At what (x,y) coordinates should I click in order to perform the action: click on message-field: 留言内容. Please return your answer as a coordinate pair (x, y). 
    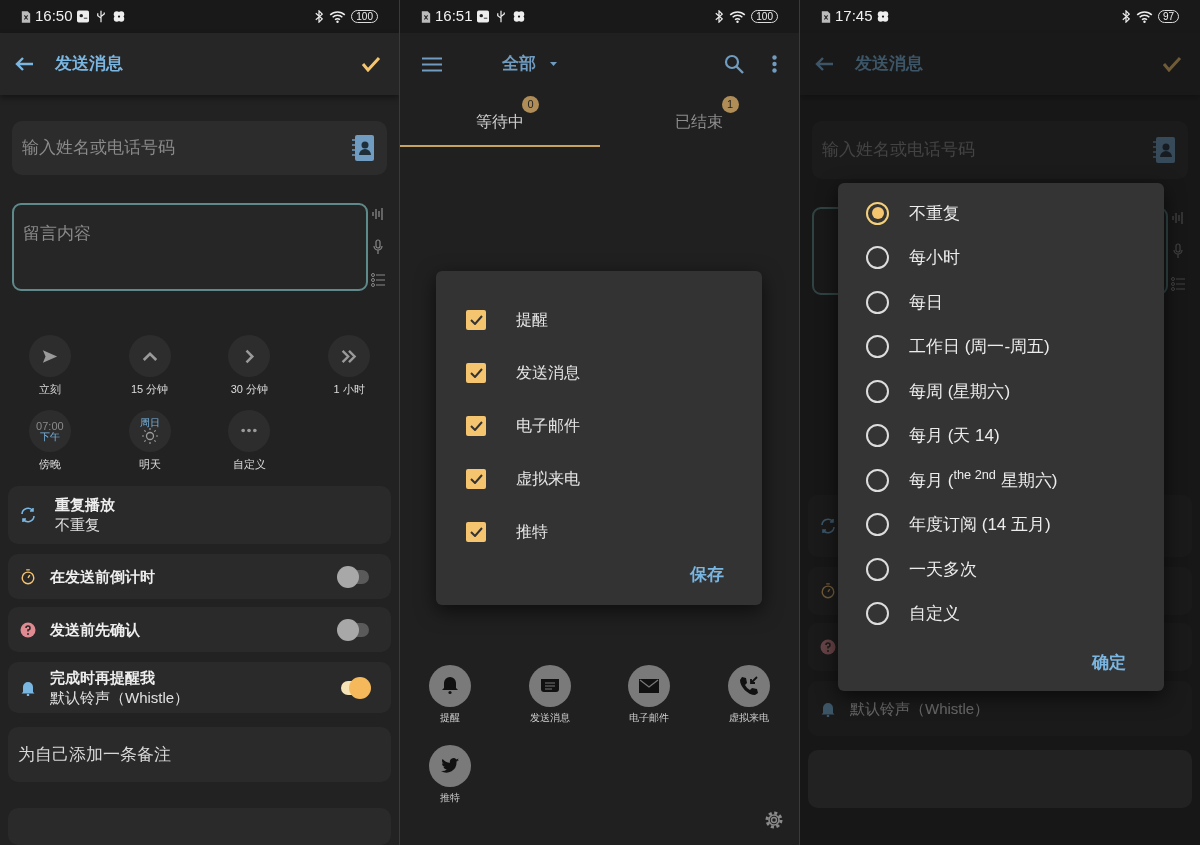
    Looking at the image, I should click on (190, 247).